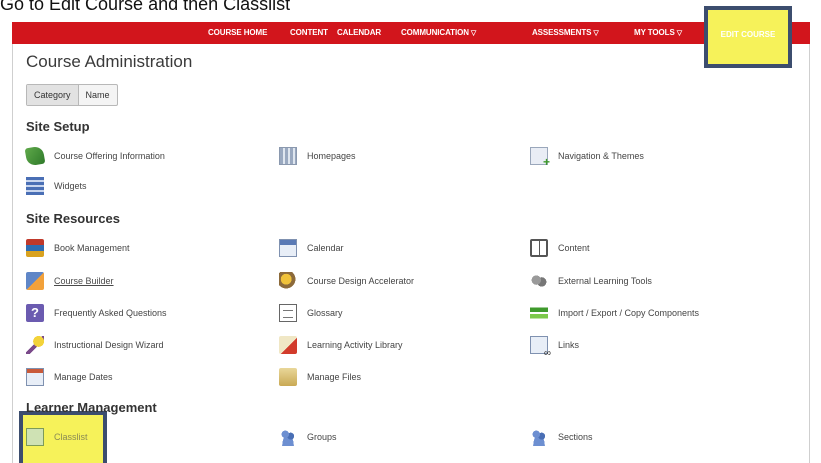 This screenshot has height=463, width=821. What do you see at coordinates (540, 347) in the screenshot?
I see `link-icon` at bounding box center [540, 347].